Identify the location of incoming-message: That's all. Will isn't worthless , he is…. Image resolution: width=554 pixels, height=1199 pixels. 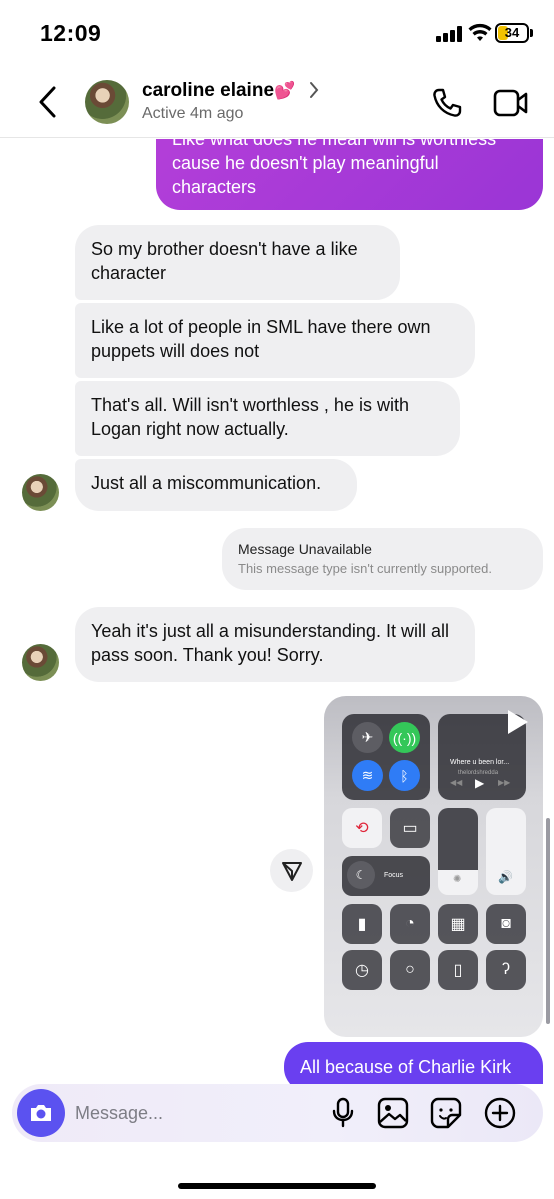
(267, 418).